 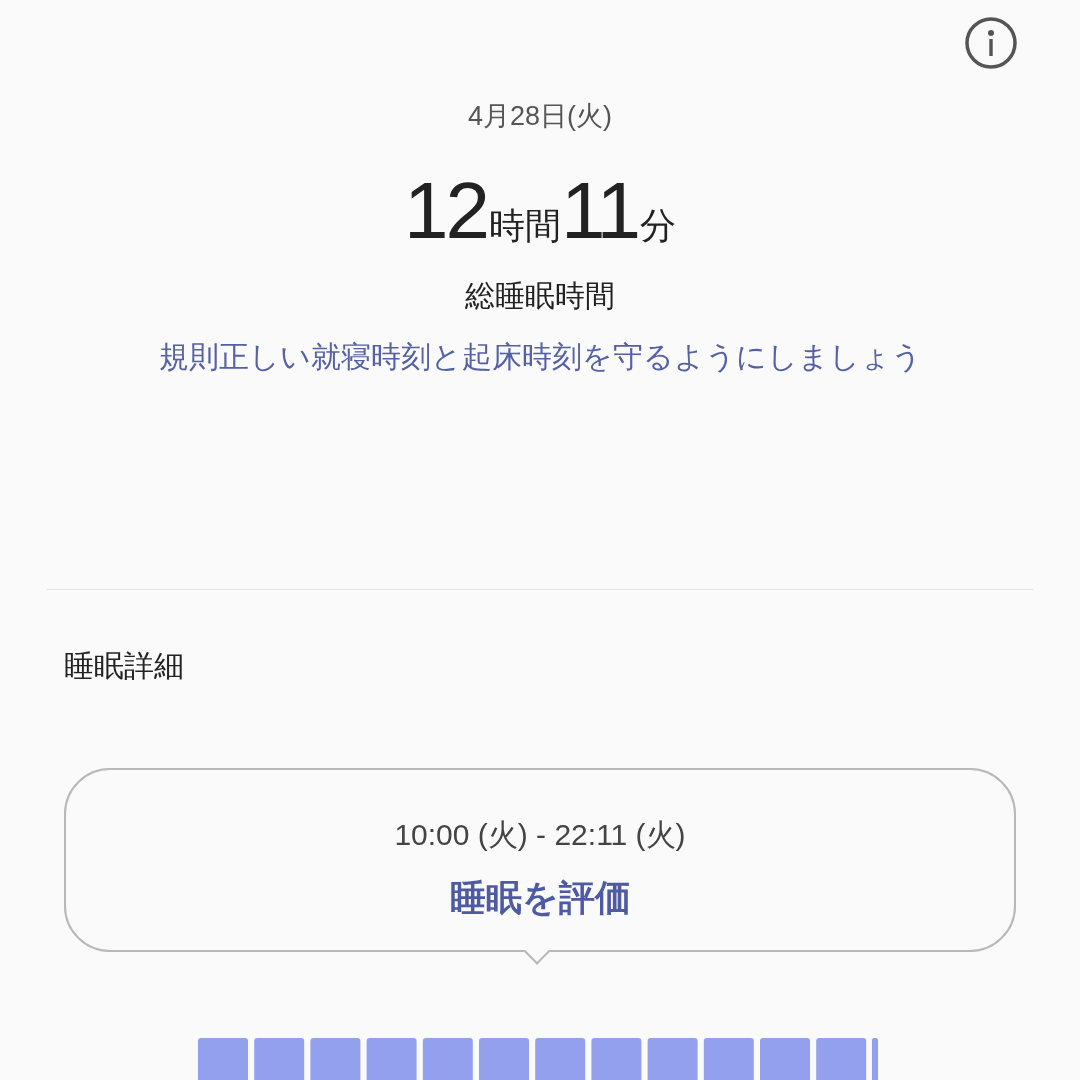 What do you see at coordinates (540, 213) in the screenshot?
I see `sleep-duration: 12時間 11分` at bounding box center [540, 213].